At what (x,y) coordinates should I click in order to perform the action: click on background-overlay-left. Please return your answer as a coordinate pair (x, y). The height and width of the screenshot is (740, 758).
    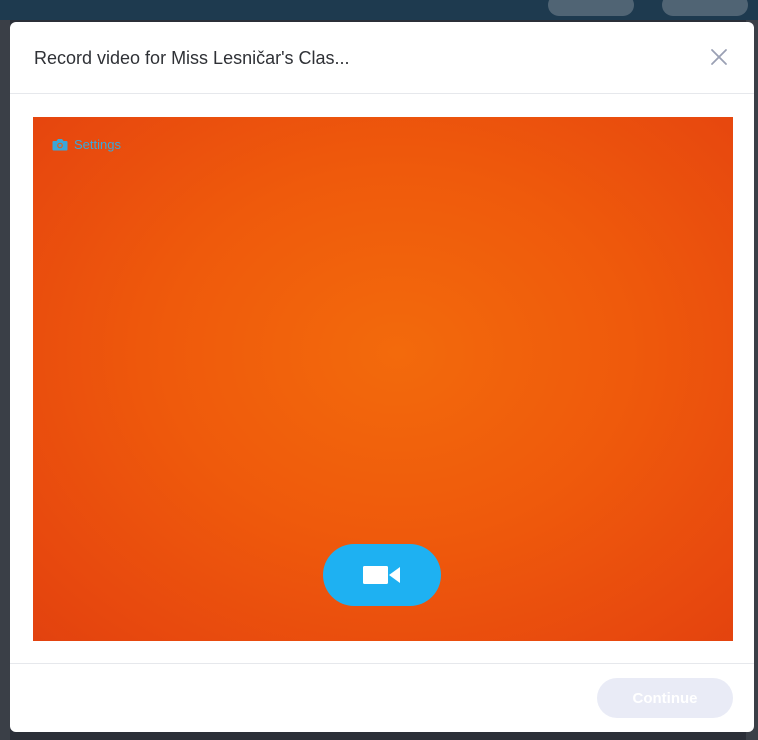
    Looking at the image, I should click on (5, 380).